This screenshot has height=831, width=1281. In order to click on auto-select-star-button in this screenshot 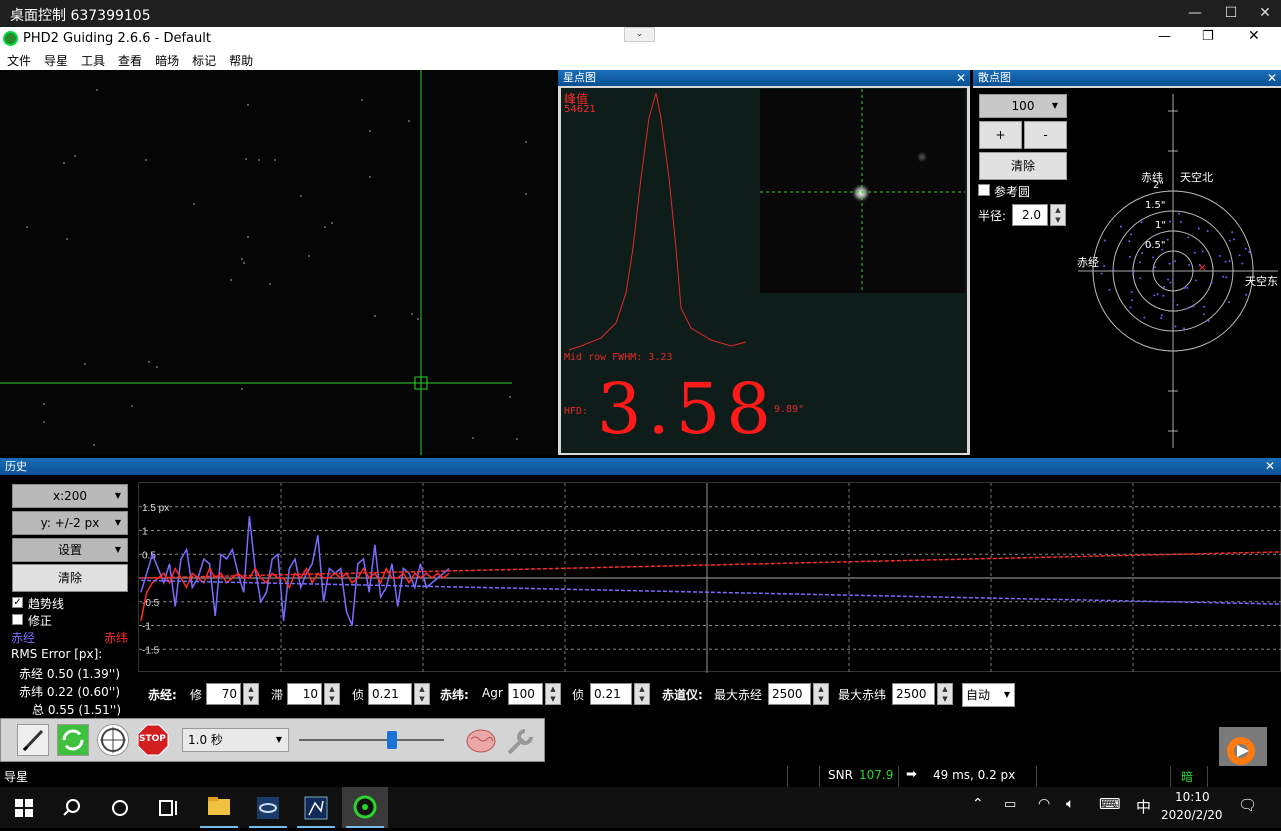, I will do `click(113, 740)`.